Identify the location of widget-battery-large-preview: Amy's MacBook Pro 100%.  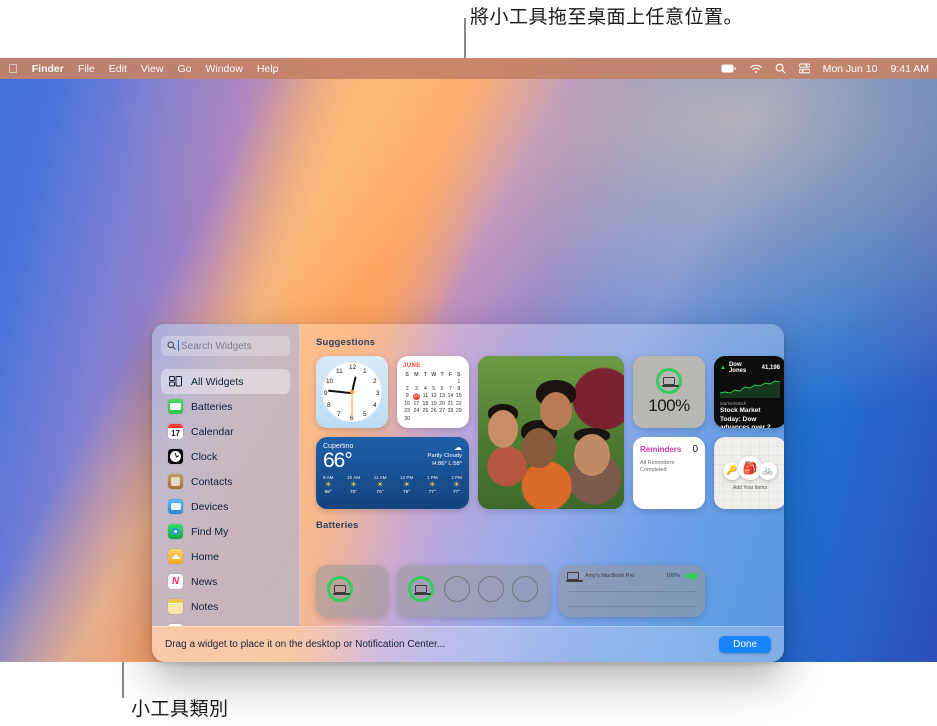
(632, 591).